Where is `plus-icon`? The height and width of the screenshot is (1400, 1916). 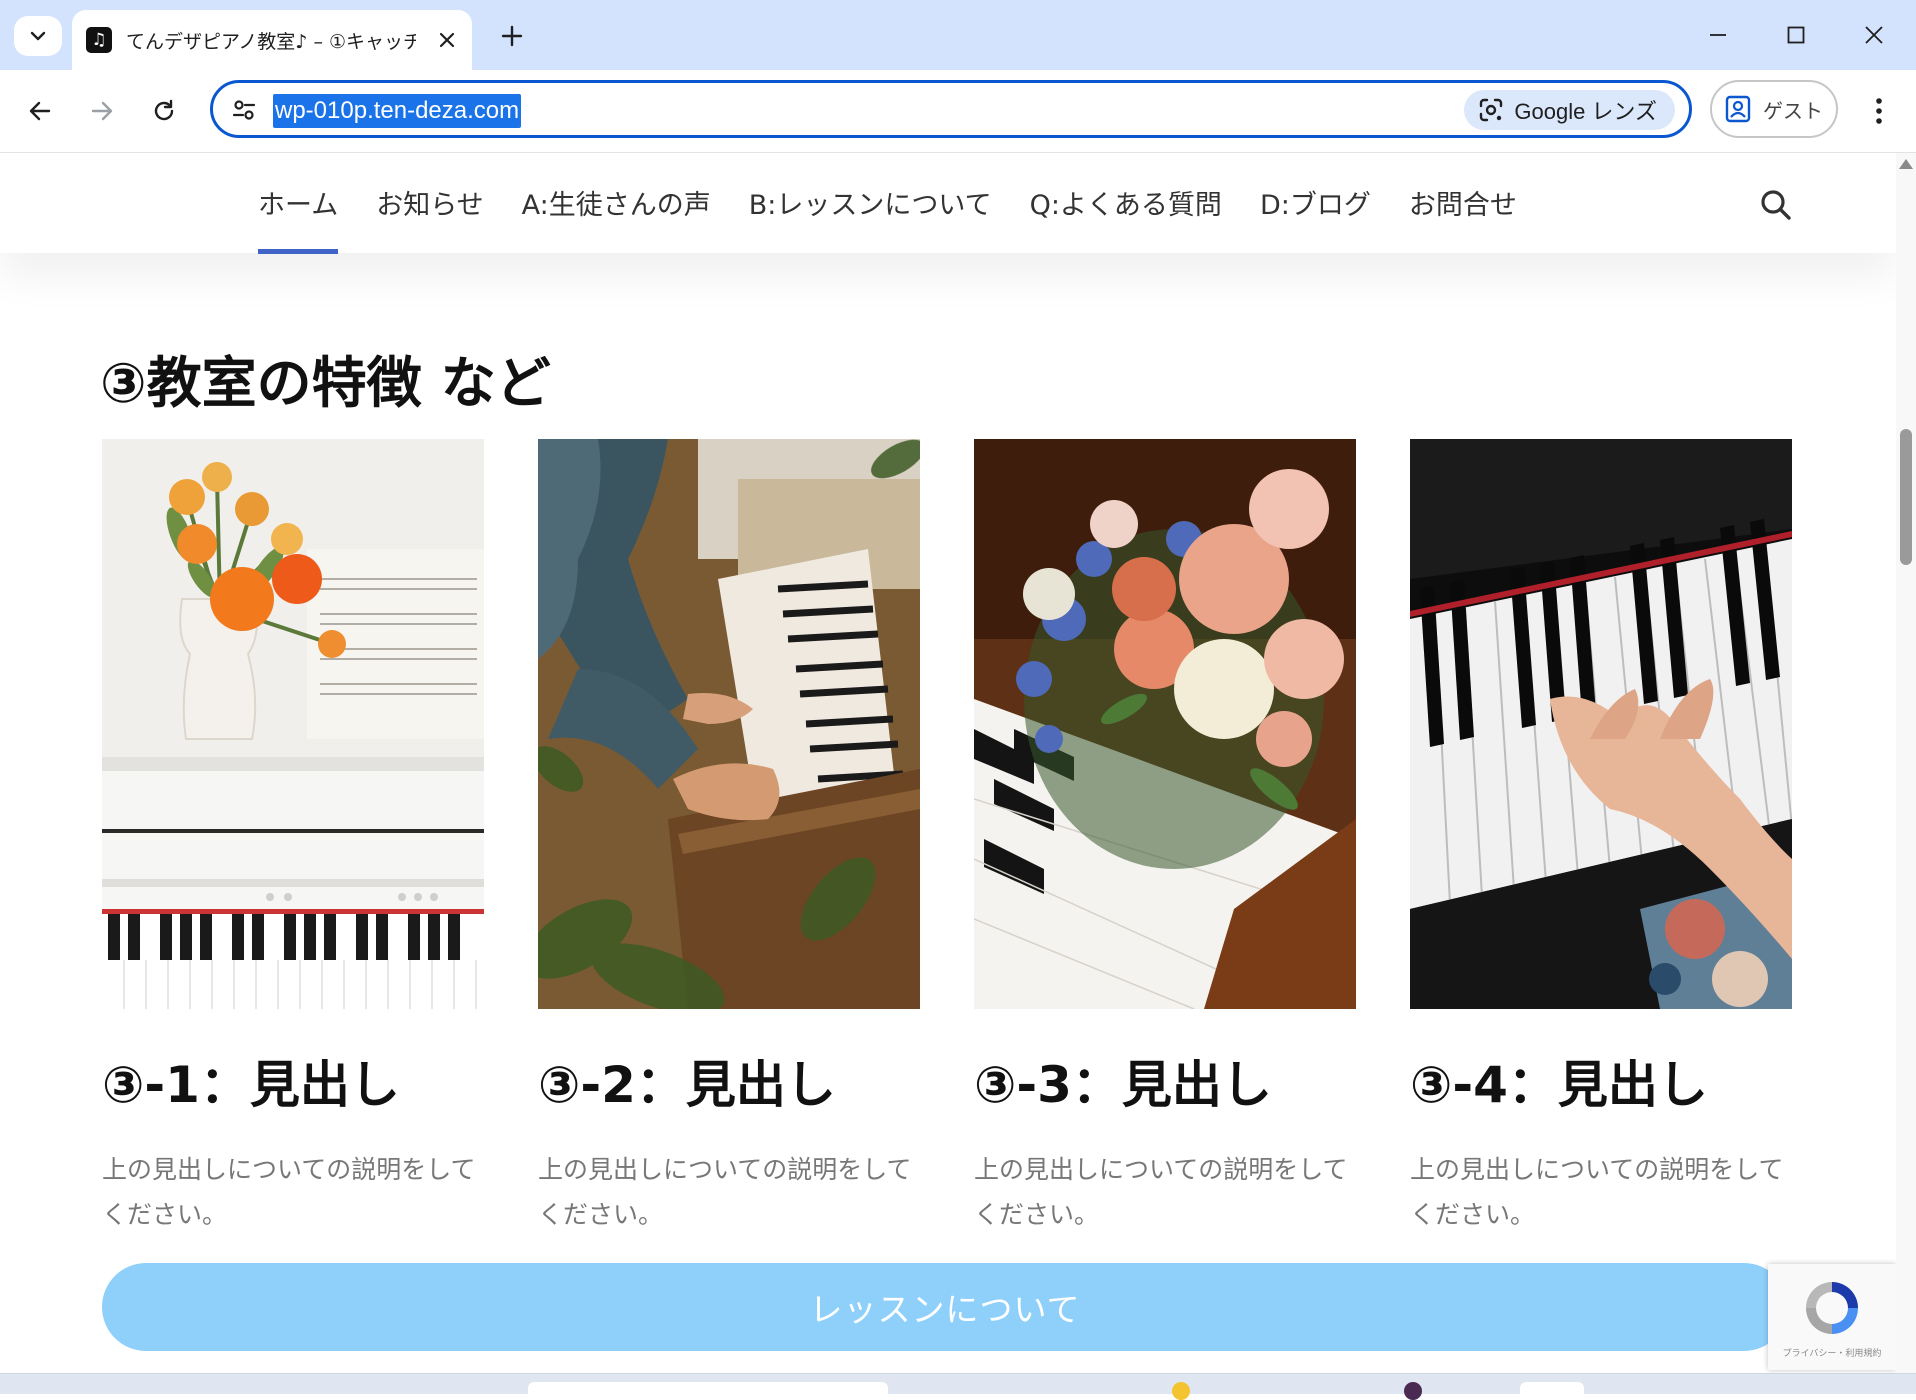
plus-icon is located at coordinates (512, 36).